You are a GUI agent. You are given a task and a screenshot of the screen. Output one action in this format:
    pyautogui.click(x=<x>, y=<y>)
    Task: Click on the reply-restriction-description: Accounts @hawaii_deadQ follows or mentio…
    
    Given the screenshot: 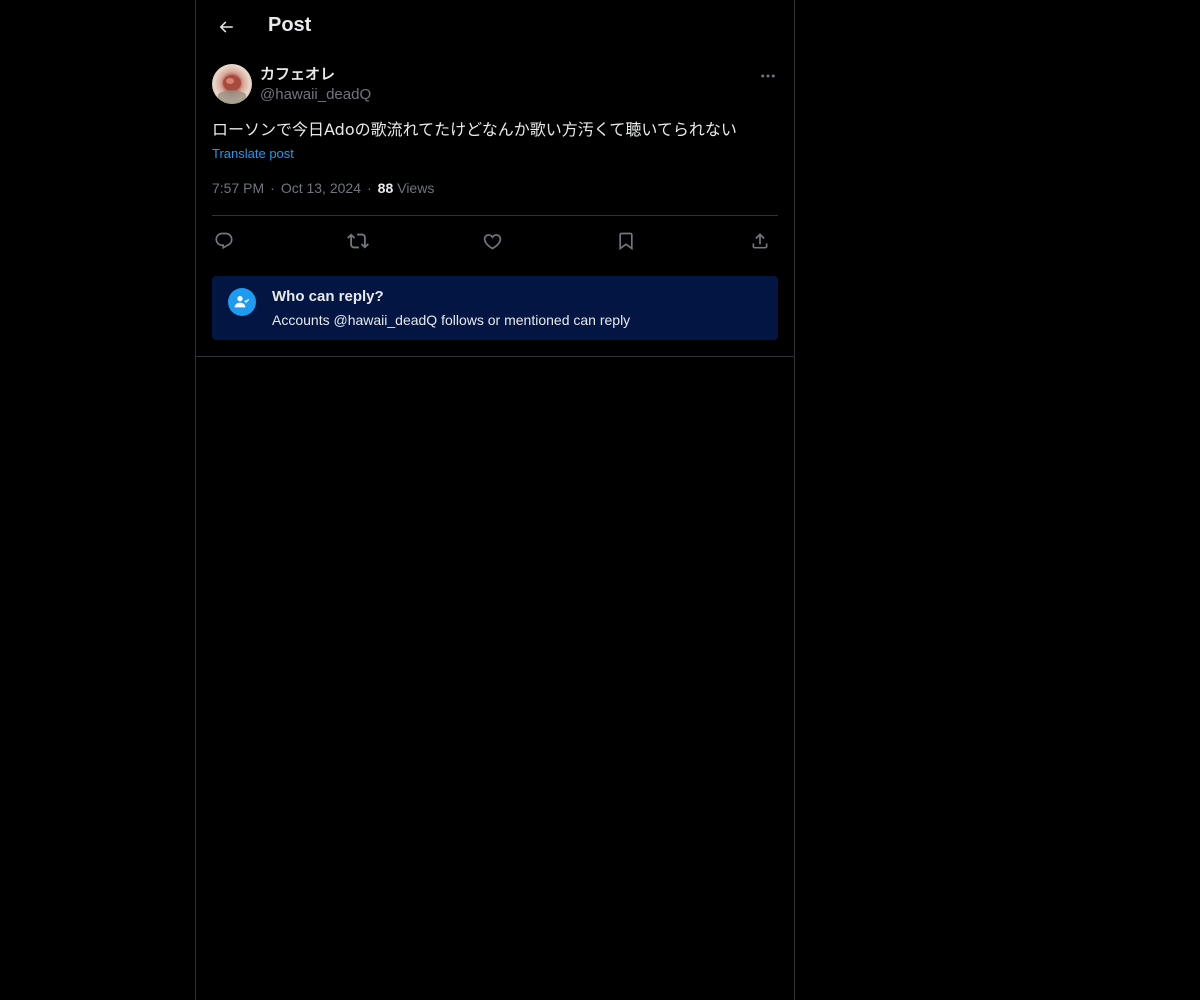 What is the action you would take?
    pyautogui.click(x=451, y=320)
    